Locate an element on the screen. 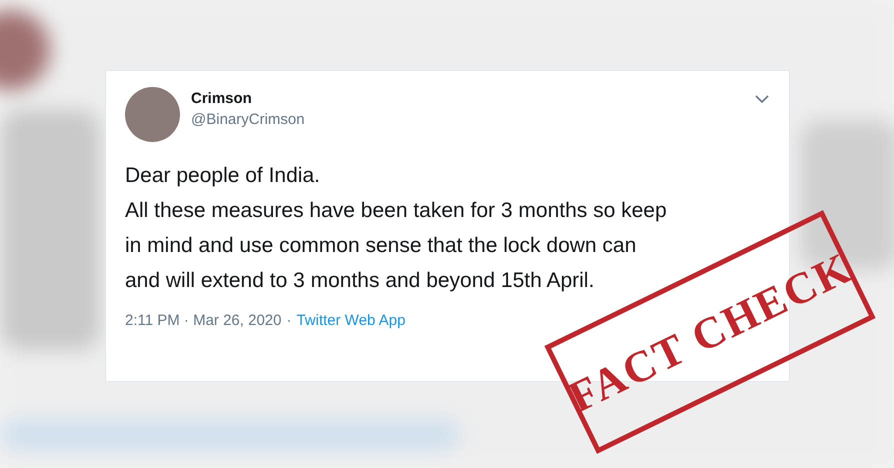  source-link: Twitter Web App is located at coordinates (351, 320).